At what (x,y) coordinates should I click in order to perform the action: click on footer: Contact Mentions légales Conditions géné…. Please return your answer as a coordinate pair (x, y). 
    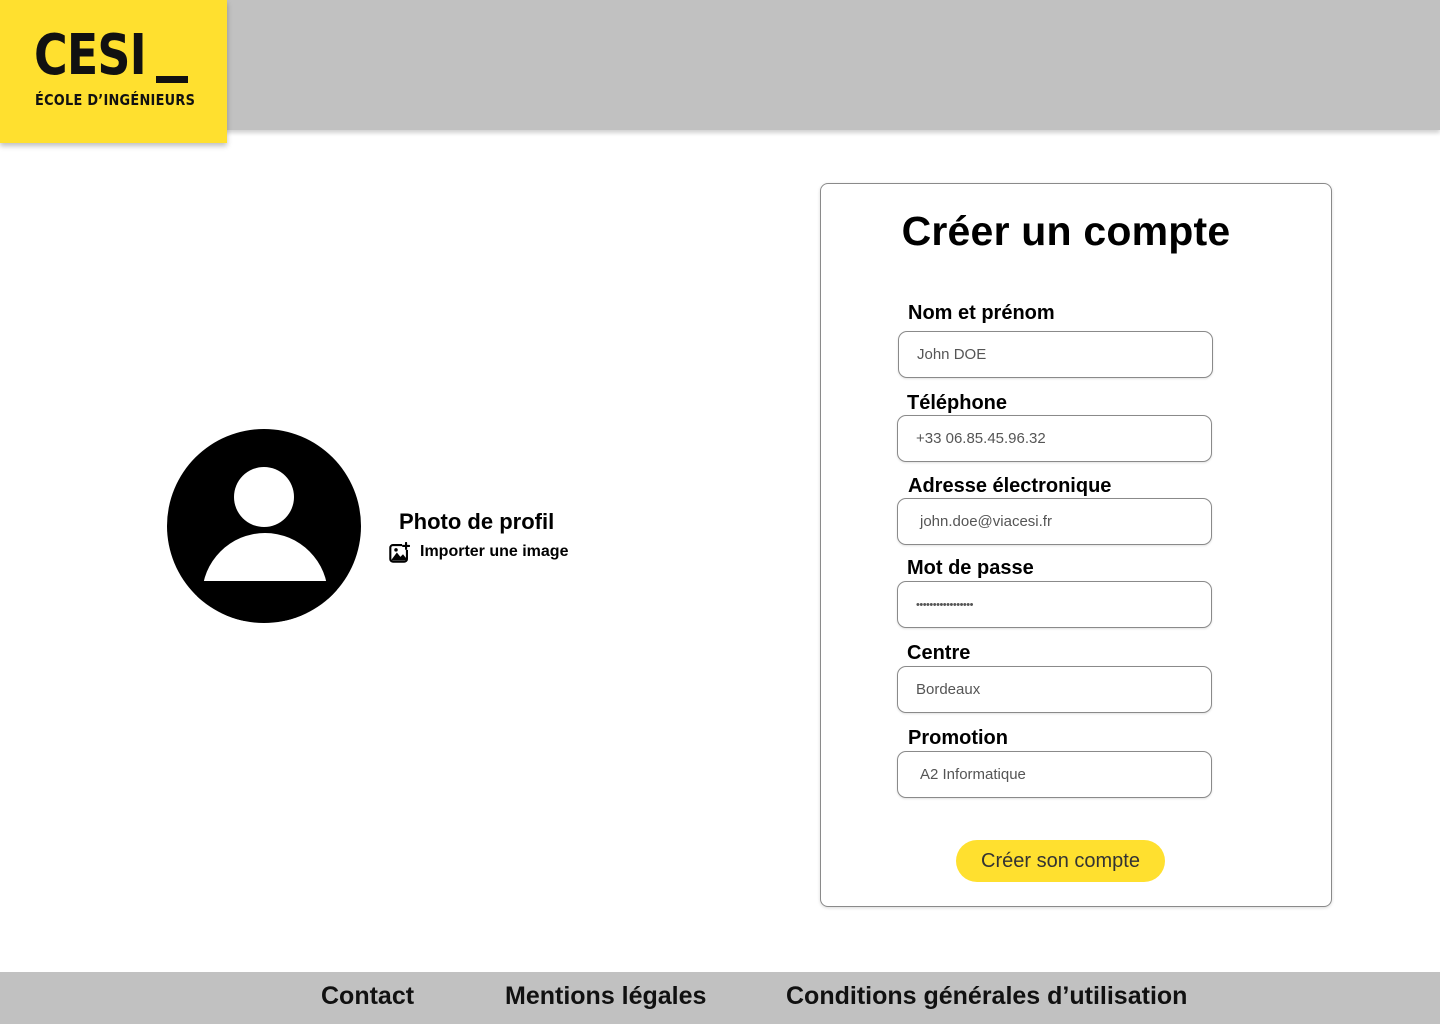
    Looking at the image, I should click on (720, 998).